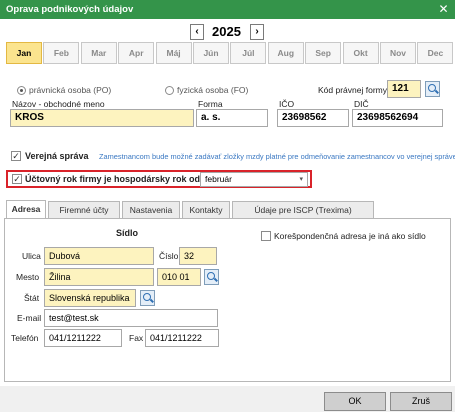  I want to click on email-label: E-mail, so click(29, 318).